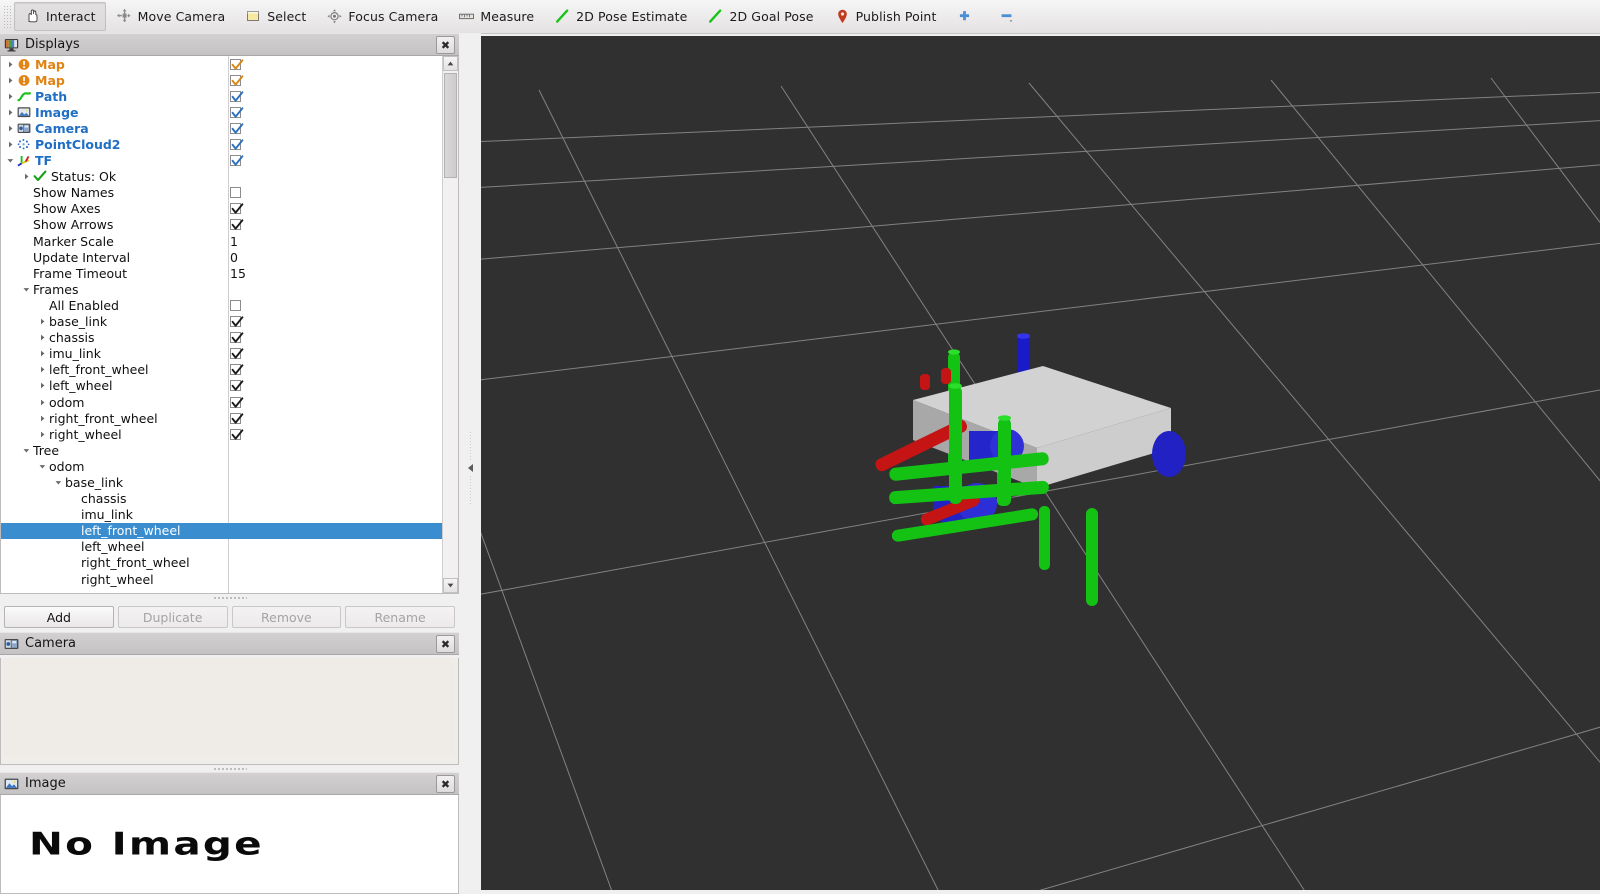  I want to click on display-row-frame-timeout: Frame Timeout 15, so click(222, 273).